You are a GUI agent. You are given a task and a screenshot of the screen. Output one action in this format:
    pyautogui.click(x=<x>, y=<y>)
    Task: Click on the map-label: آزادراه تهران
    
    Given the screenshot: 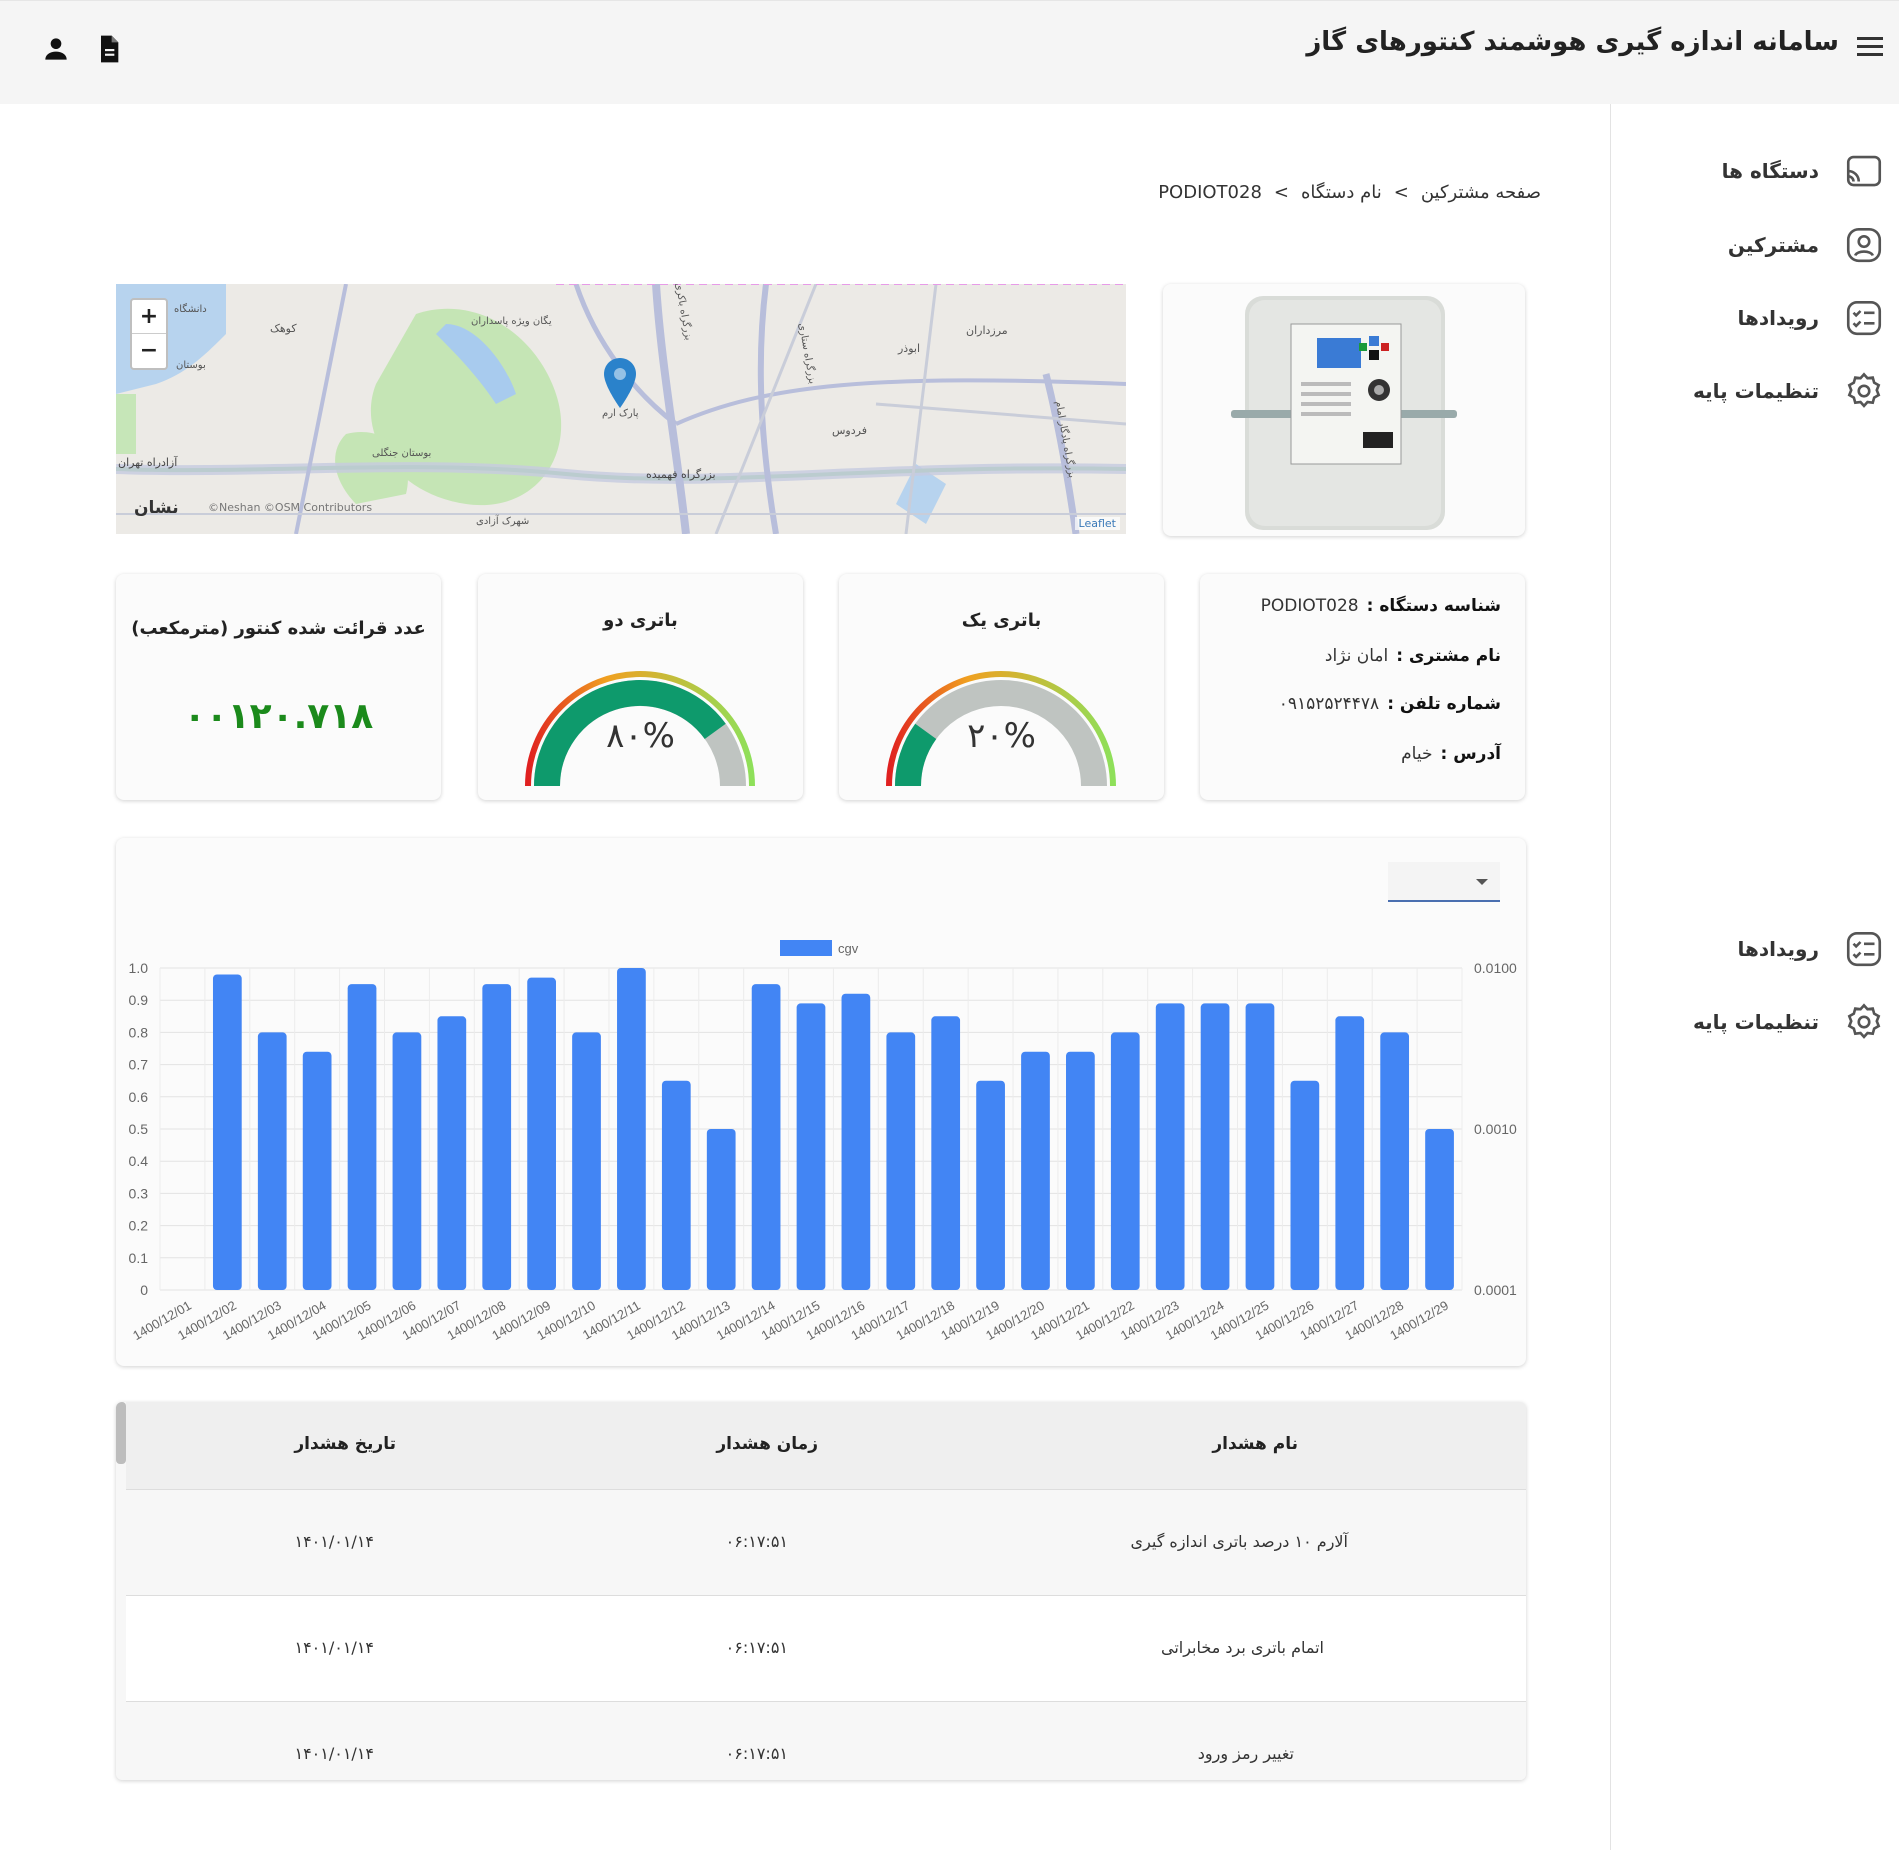 What is the action you would take?
    pyautogui.click(x=148, y=462)
    